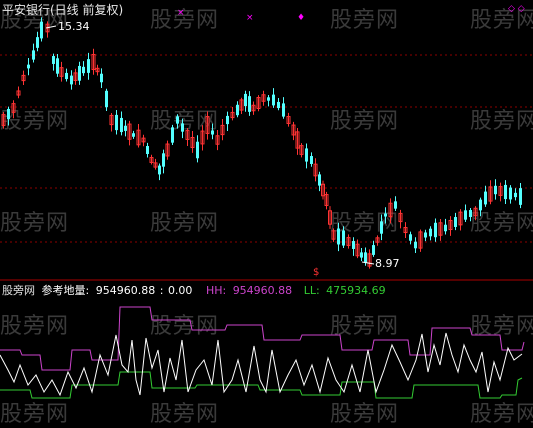 The image size is (533, 428). What do you see at coordinates (216, 290) in the screenshot?
I see `hh-label: HH:` at bounding box center [216, 290].